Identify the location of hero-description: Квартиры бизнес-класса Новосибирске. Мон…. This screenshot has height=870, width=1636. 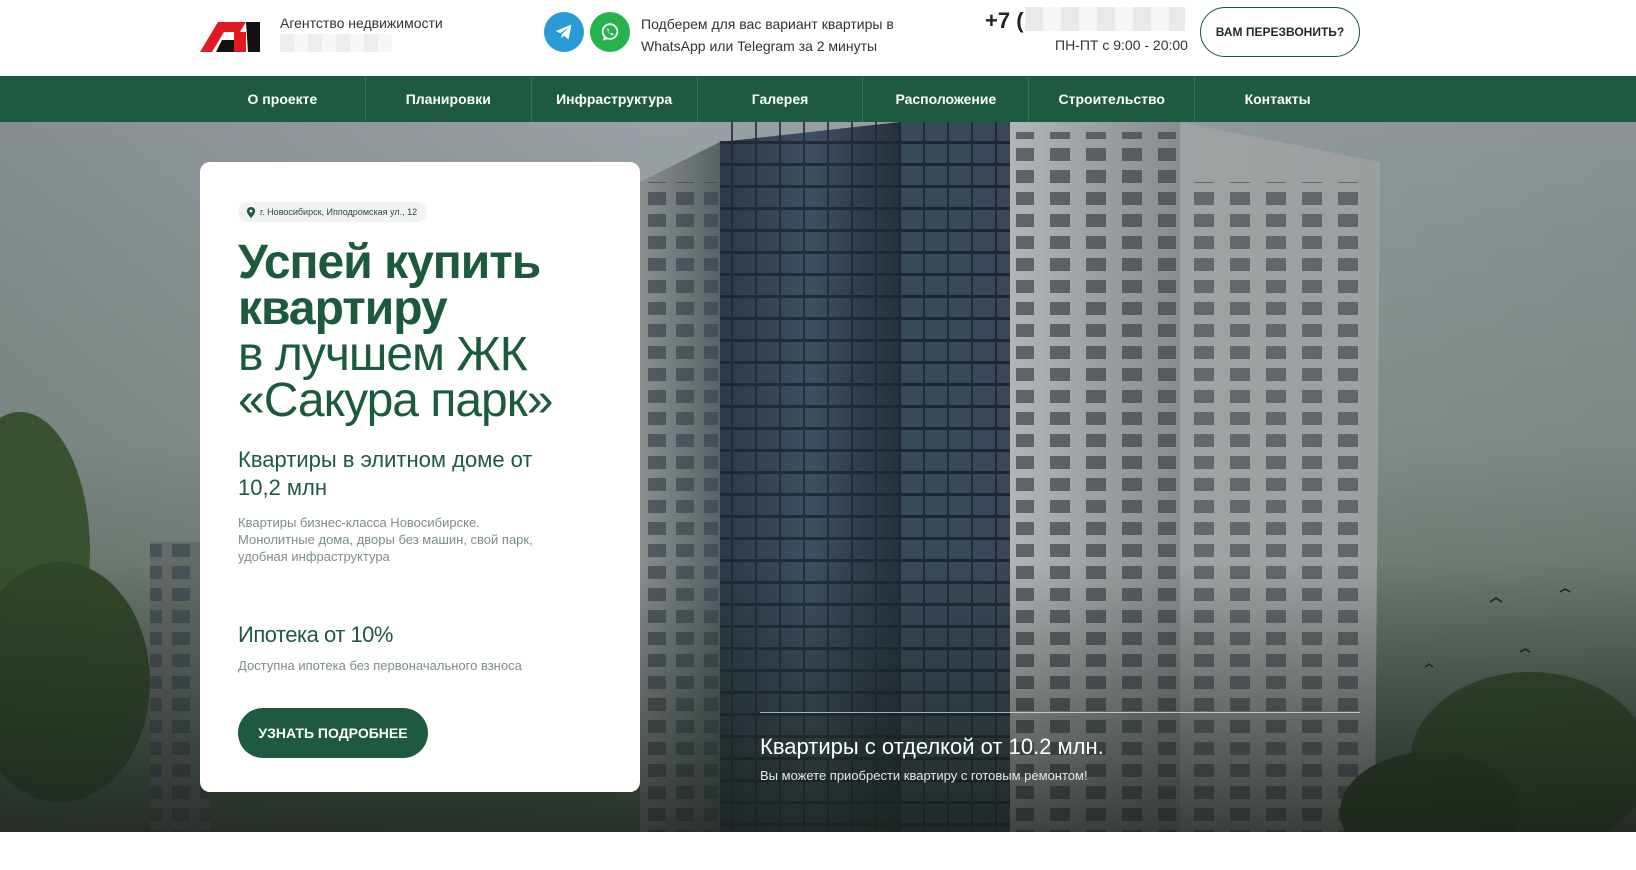
(385, 539).